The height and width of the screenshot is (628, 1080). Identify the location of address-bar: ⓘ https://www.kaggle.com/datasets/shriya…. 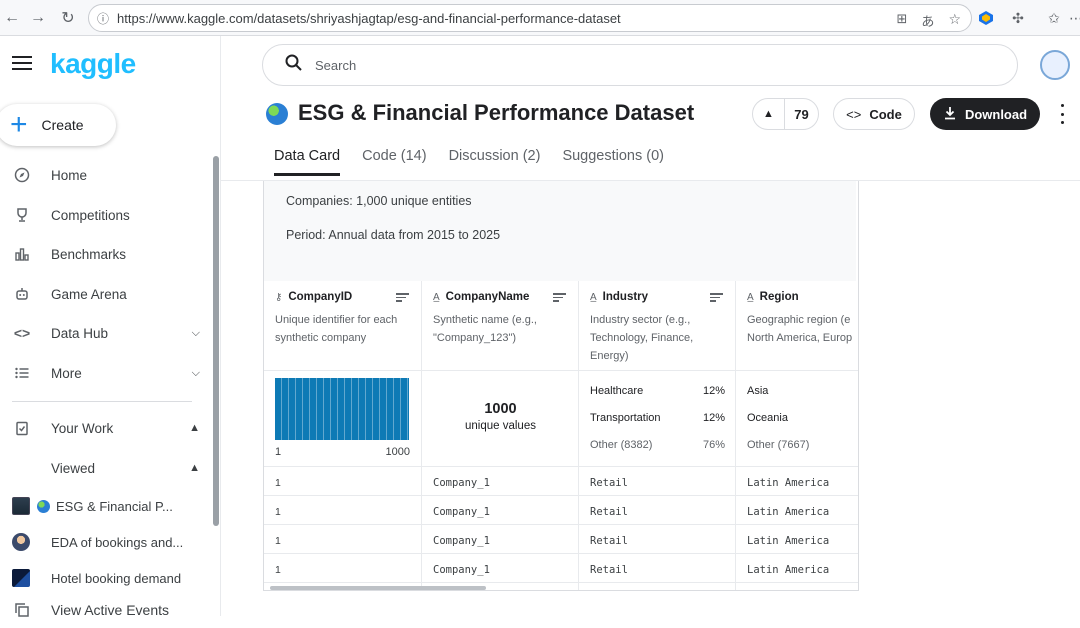
(530, 18).